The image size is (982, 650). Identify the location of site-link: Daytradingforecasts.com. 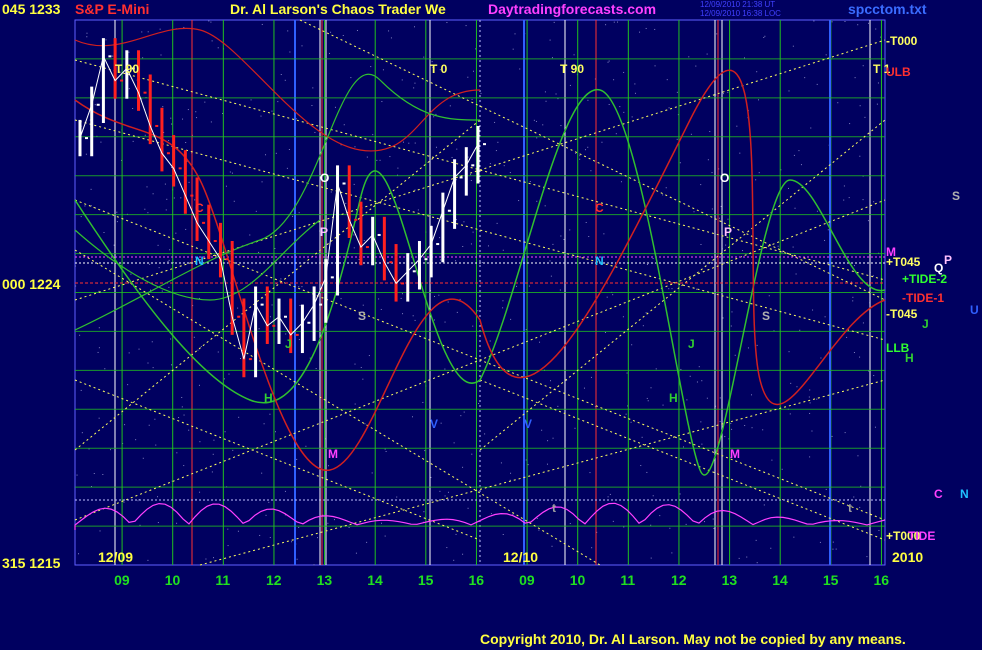
(572, 9).